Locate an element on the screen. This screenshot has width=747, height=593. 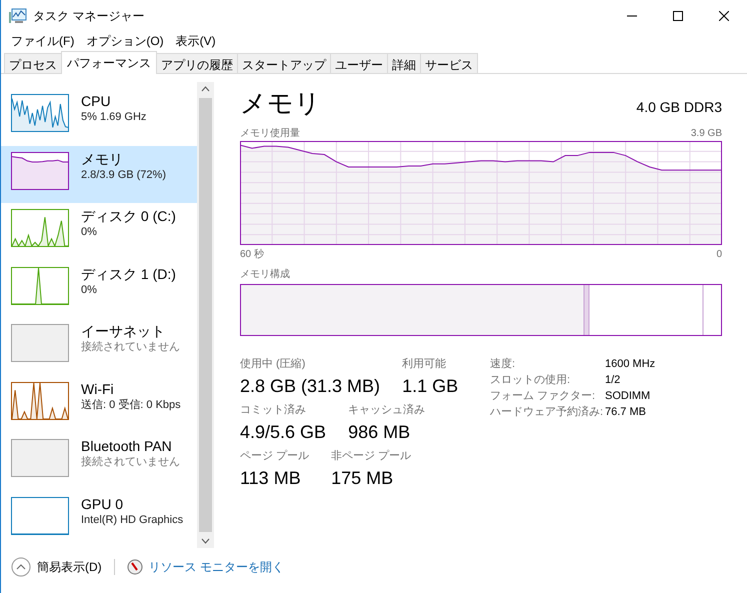
item-name: GPU 0 is located at coordinates (102, 503).